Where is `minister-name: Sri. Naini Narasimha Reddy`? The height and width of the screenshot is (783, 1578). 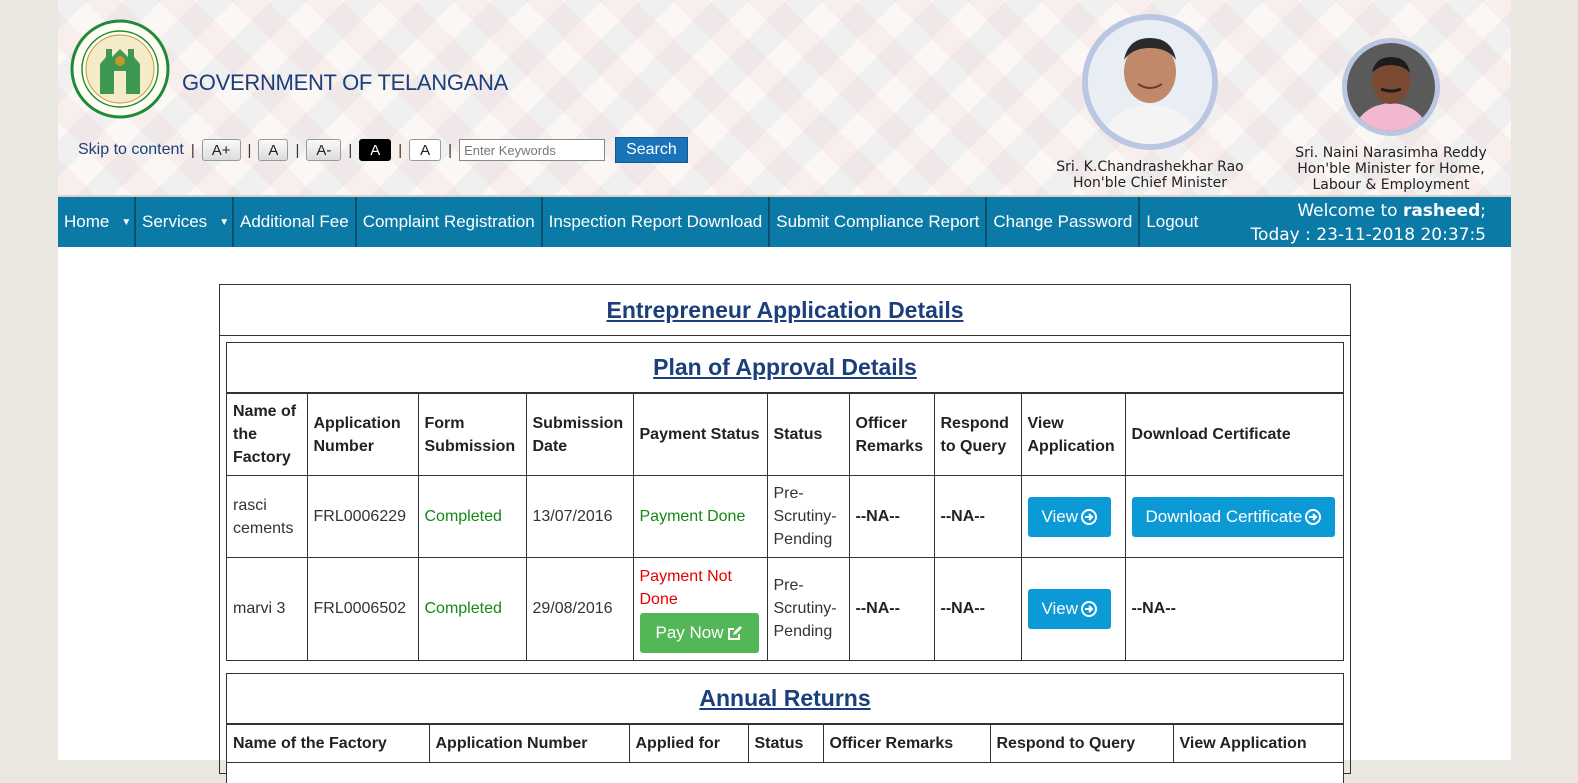
minister-name: Sri. Naini Narasimha Reddy is located at coordinates (1391, 153).